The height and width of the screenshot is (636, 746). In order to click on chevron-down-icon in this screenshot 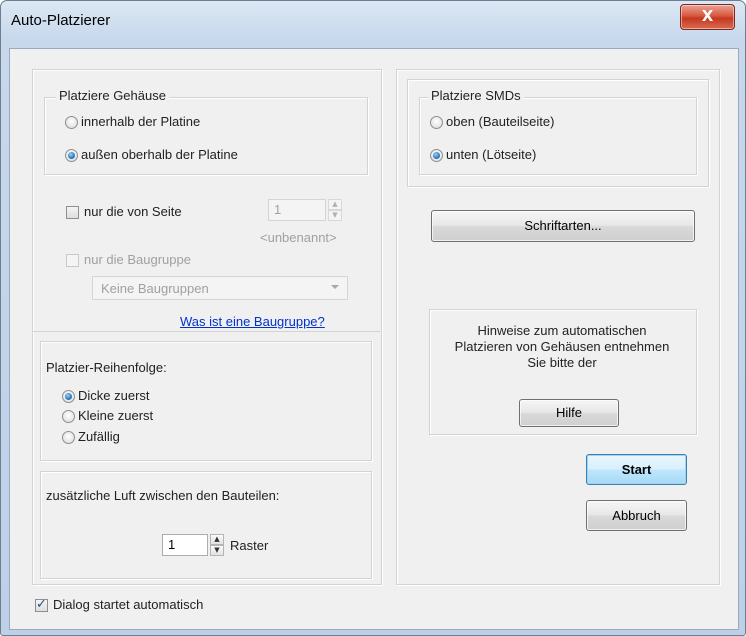, I will do `click(335, 287)`.